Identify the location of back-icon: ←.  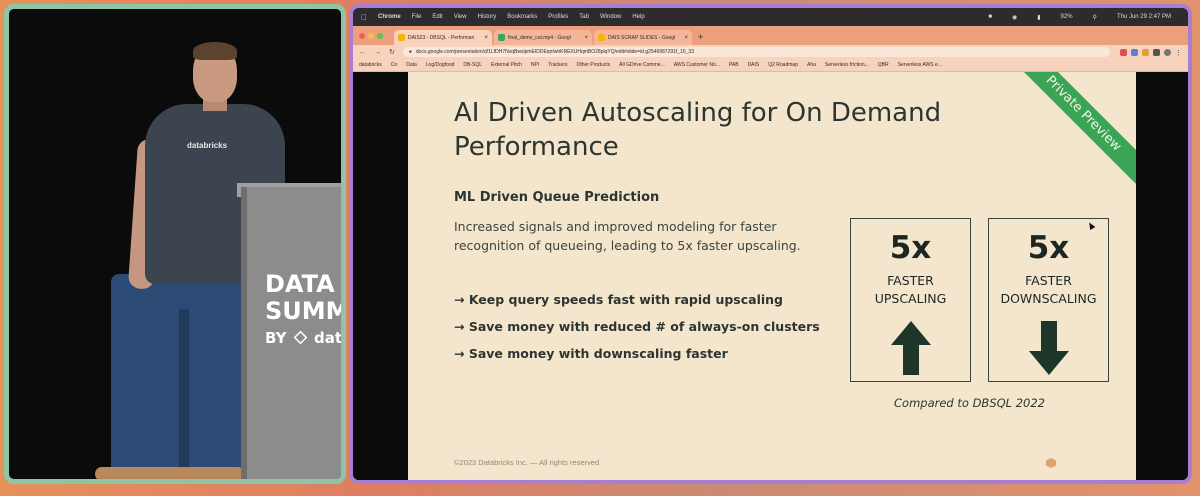
(362, 52).